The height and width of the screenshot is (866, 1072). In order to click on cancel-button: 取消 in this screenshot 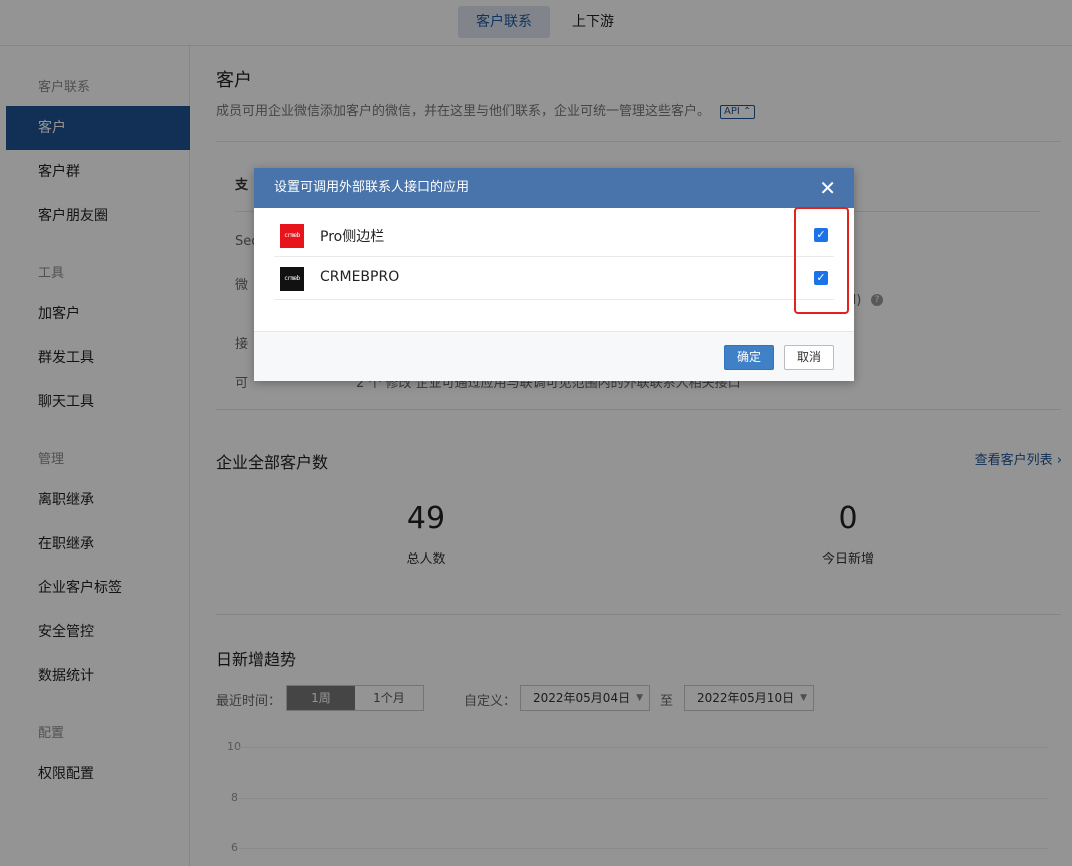, I will do `click(809, 357)`.